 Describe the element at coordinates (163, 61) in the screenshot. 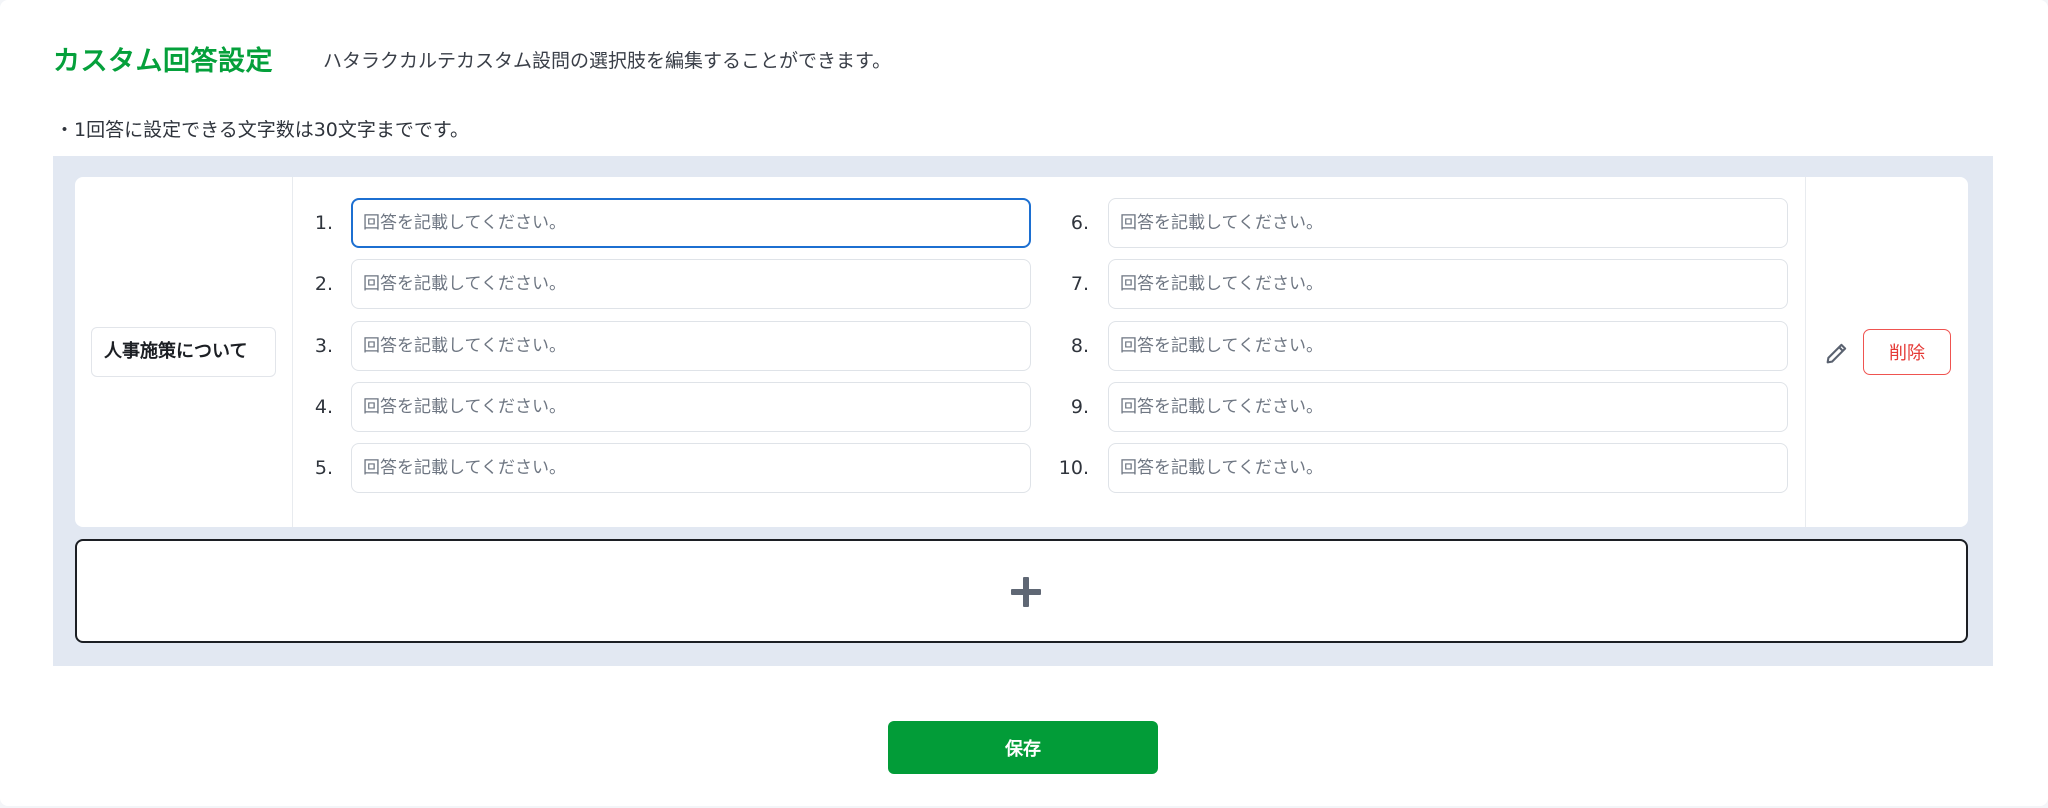

I see `page-title: カスタム回答設定` at that location.